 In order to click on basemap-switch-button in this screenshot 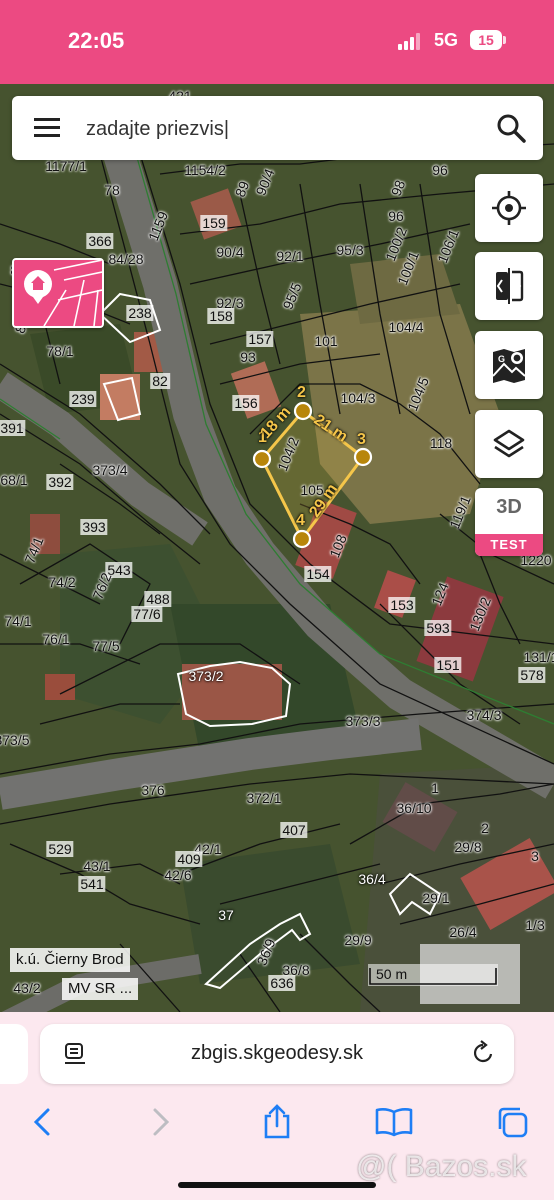, I will do `click(58, 293)`.